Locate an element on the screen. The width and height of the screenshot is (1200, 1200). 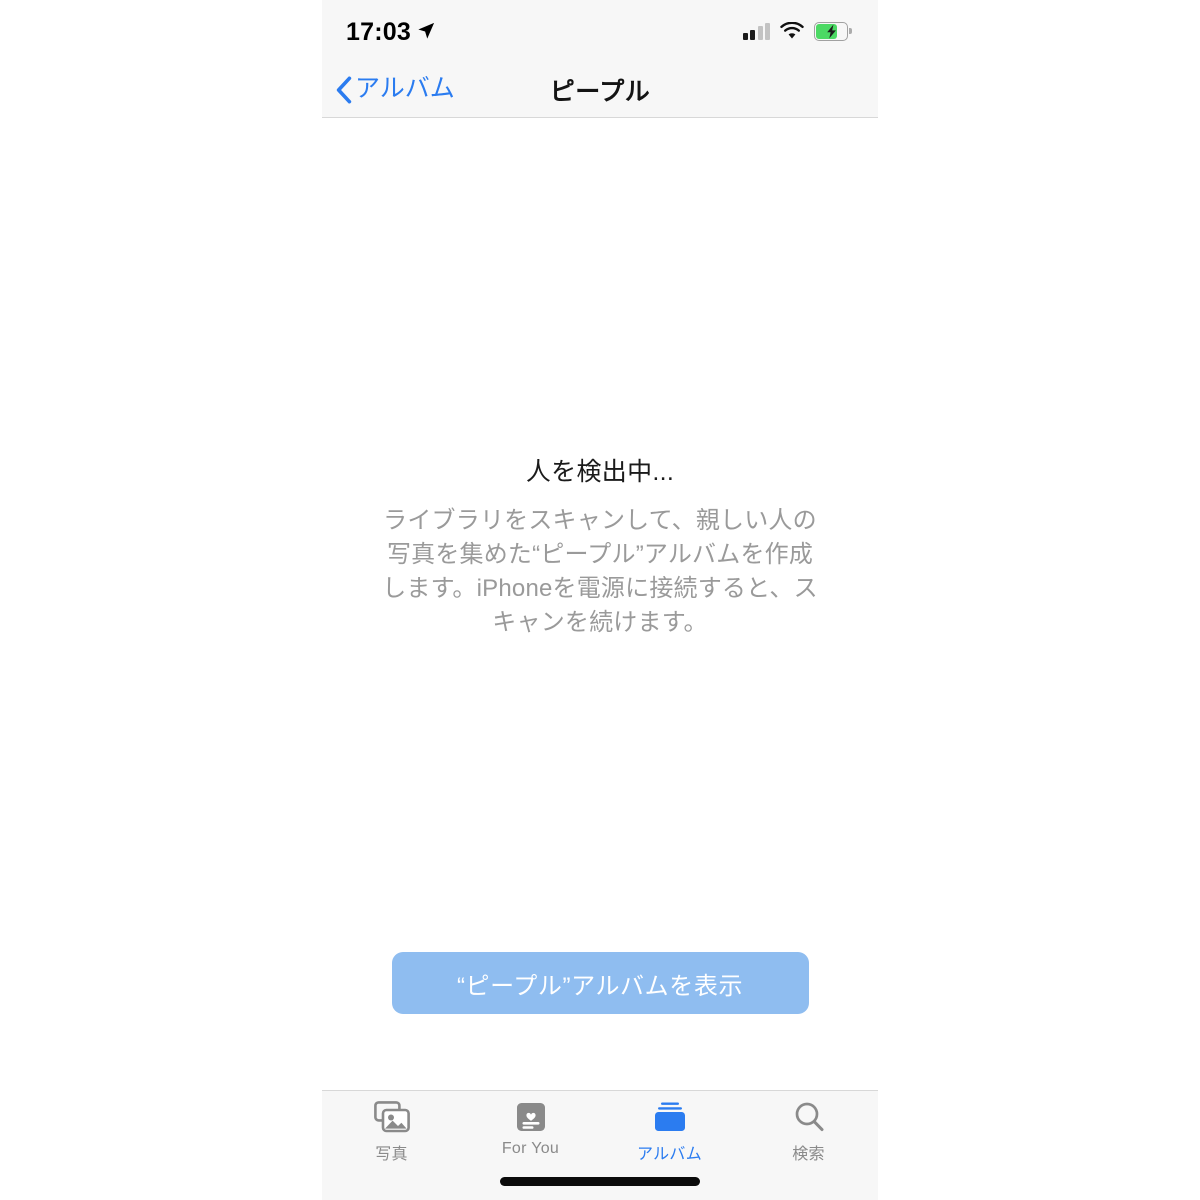
show-people-album-button: “ピープル”アルバムを表示 is located at coordinates (600, 983).